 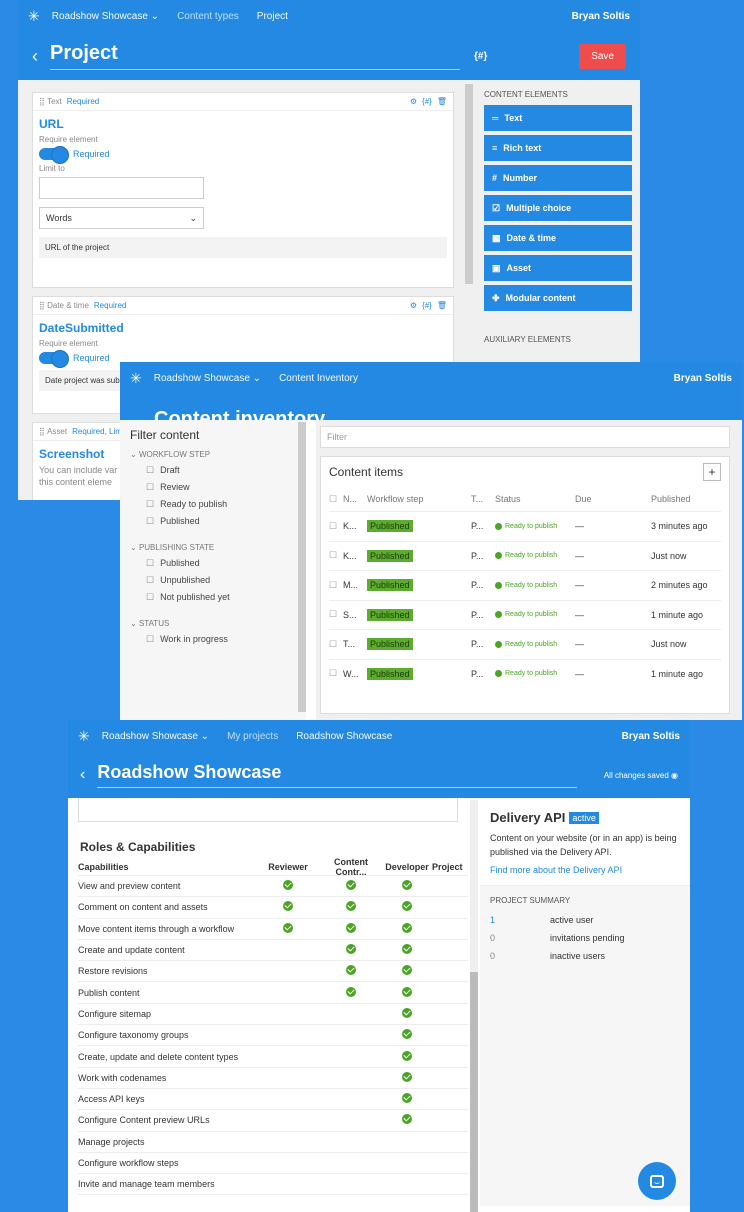 What do you see at coordinates (336, 499) in the screenshot?
I see `select-all-checkbox: ☐` at bounding box center [336, 499].